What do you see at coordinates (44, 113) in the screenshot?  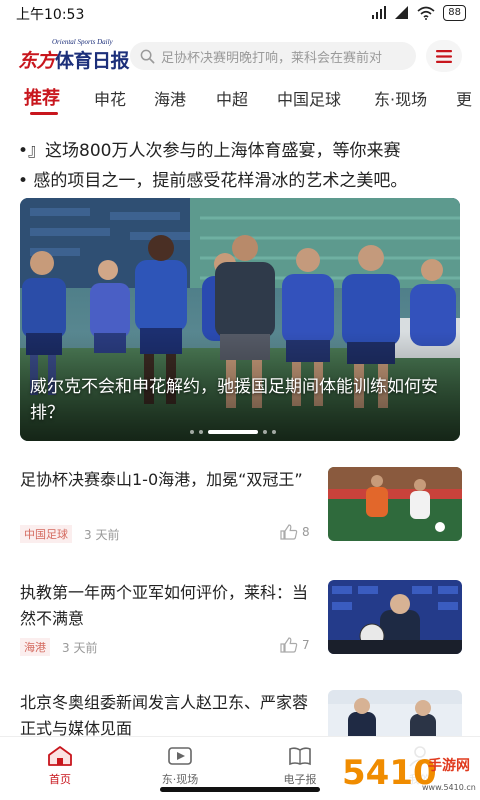 I see `active-tab-indicator` at bounding box center [44, 113].